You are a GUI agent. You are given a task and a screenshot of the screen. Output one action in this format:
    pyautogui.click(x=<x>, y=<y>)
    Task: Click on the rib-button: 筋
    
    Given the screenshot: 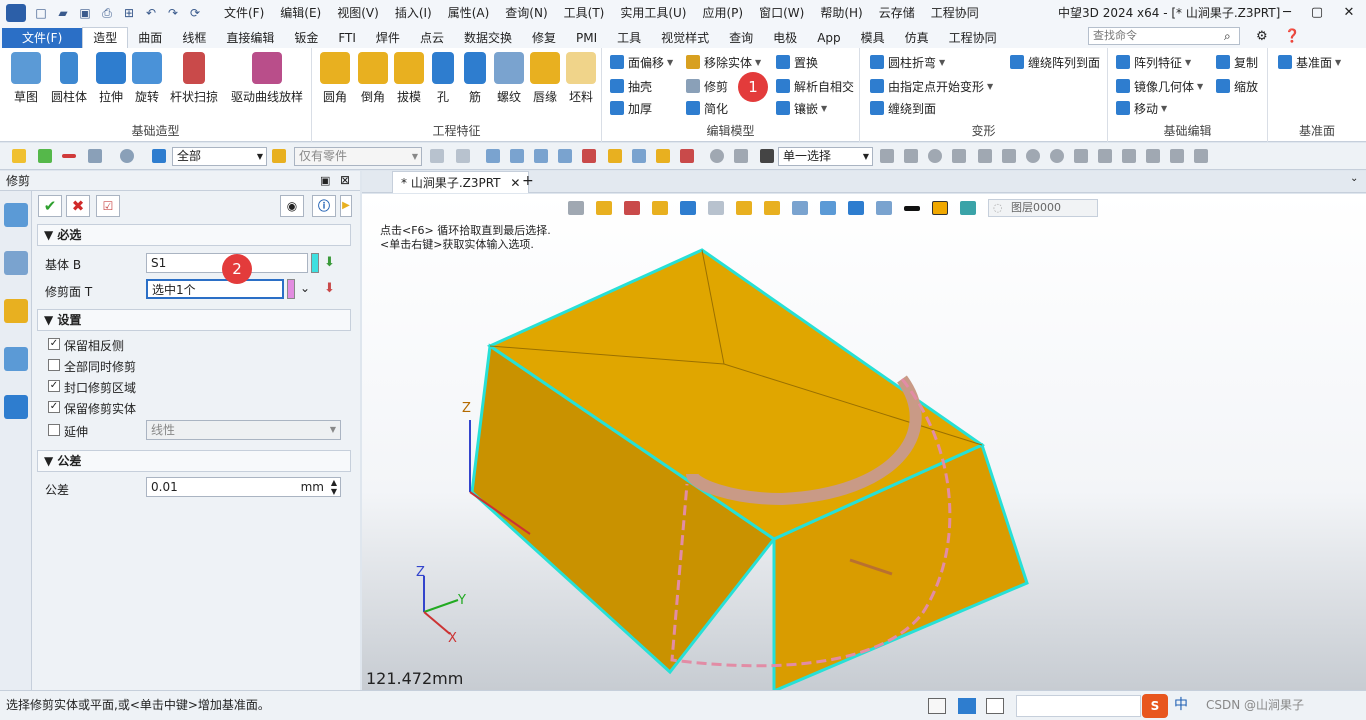 What is the action you would take?
    pyautogui.click(x=475, y=78)
    